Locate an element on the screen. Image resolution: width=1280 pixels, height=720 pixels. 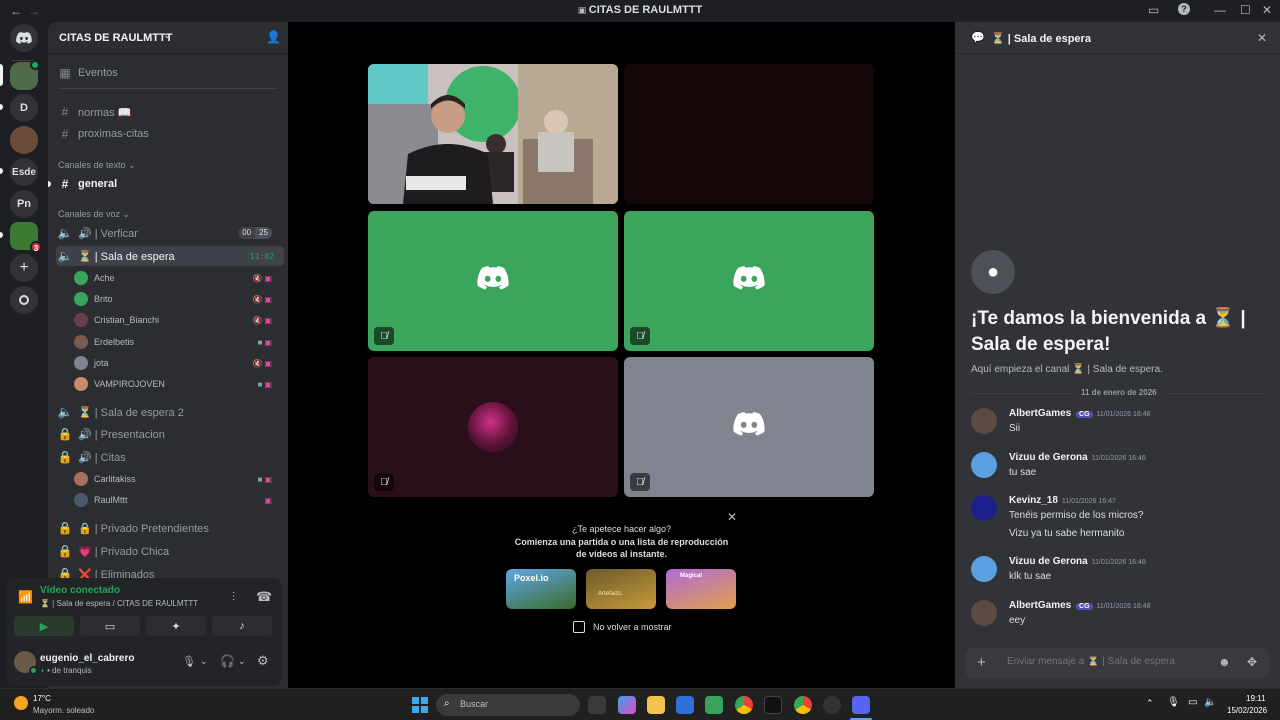
server-avatar-green: 3 is located at coordinates (26, 237).